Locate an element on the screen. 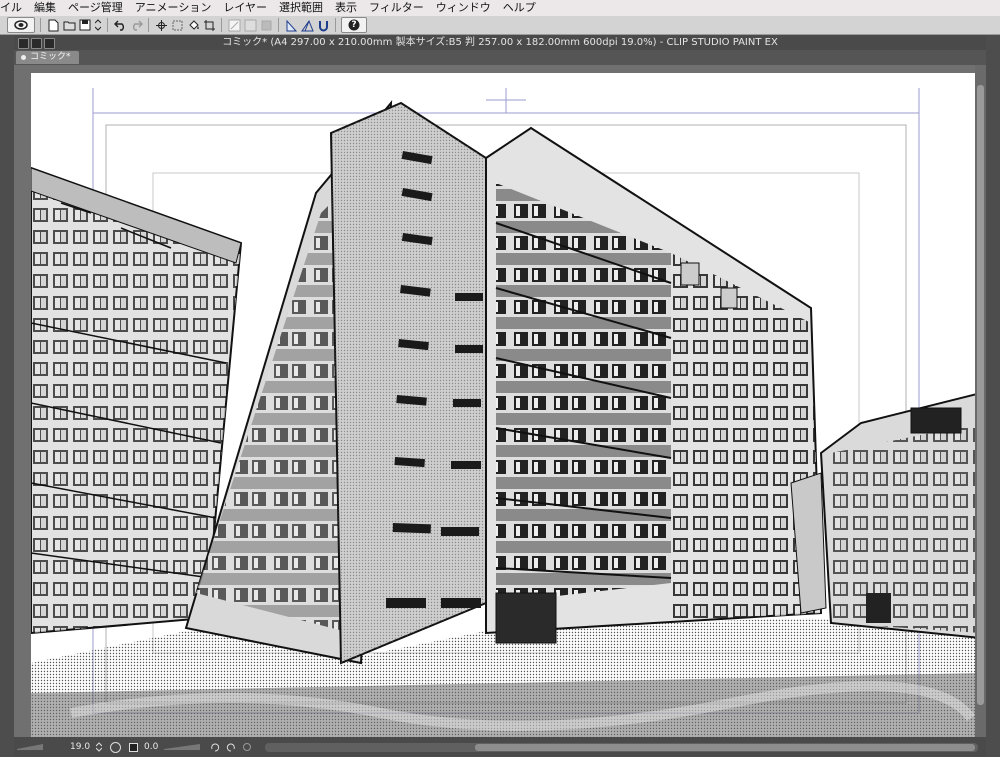 This screenshot has width=1000, height=757. new-file-icon is located at coordinates (53, 25).